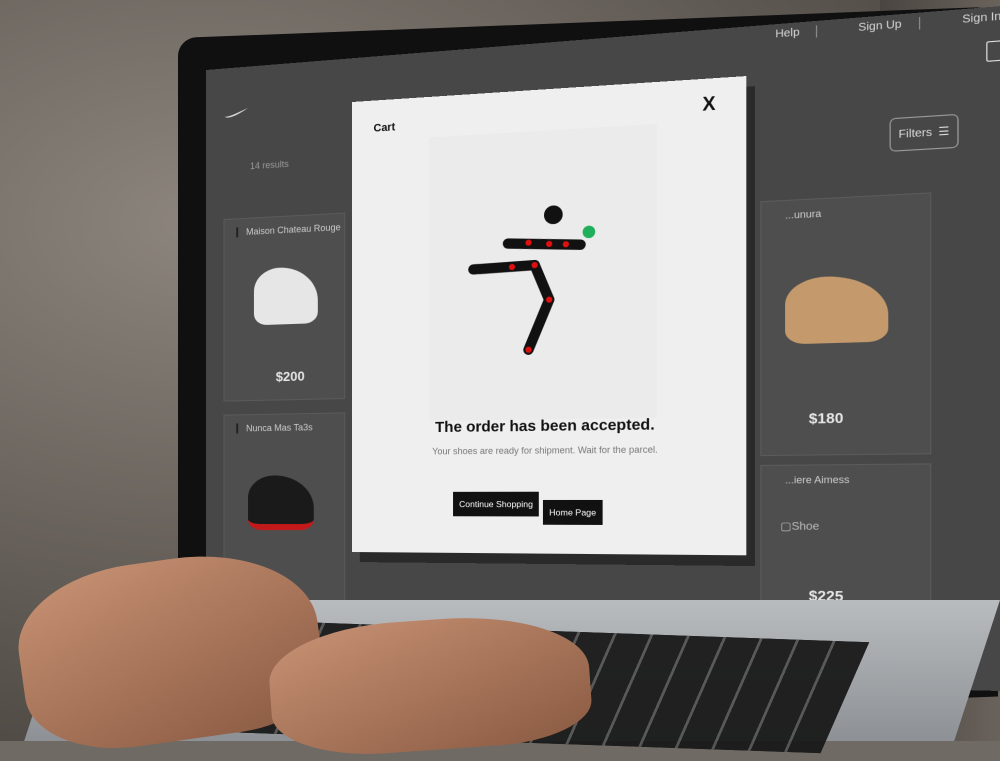 This screenshot has width=1000, height=761. Describe the element at coordinates (826, 418) in the screenshot. I see `product-price: $180` at that location.